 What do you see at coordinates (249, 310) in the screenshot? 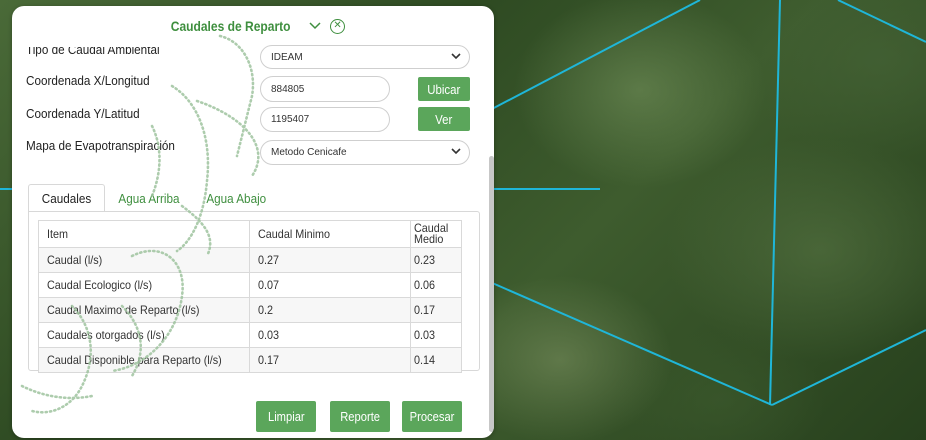
I see `table-row: Caudal Maximo de Reparto (l/s) 0.2 0.17` at bounding box center [249, 310].